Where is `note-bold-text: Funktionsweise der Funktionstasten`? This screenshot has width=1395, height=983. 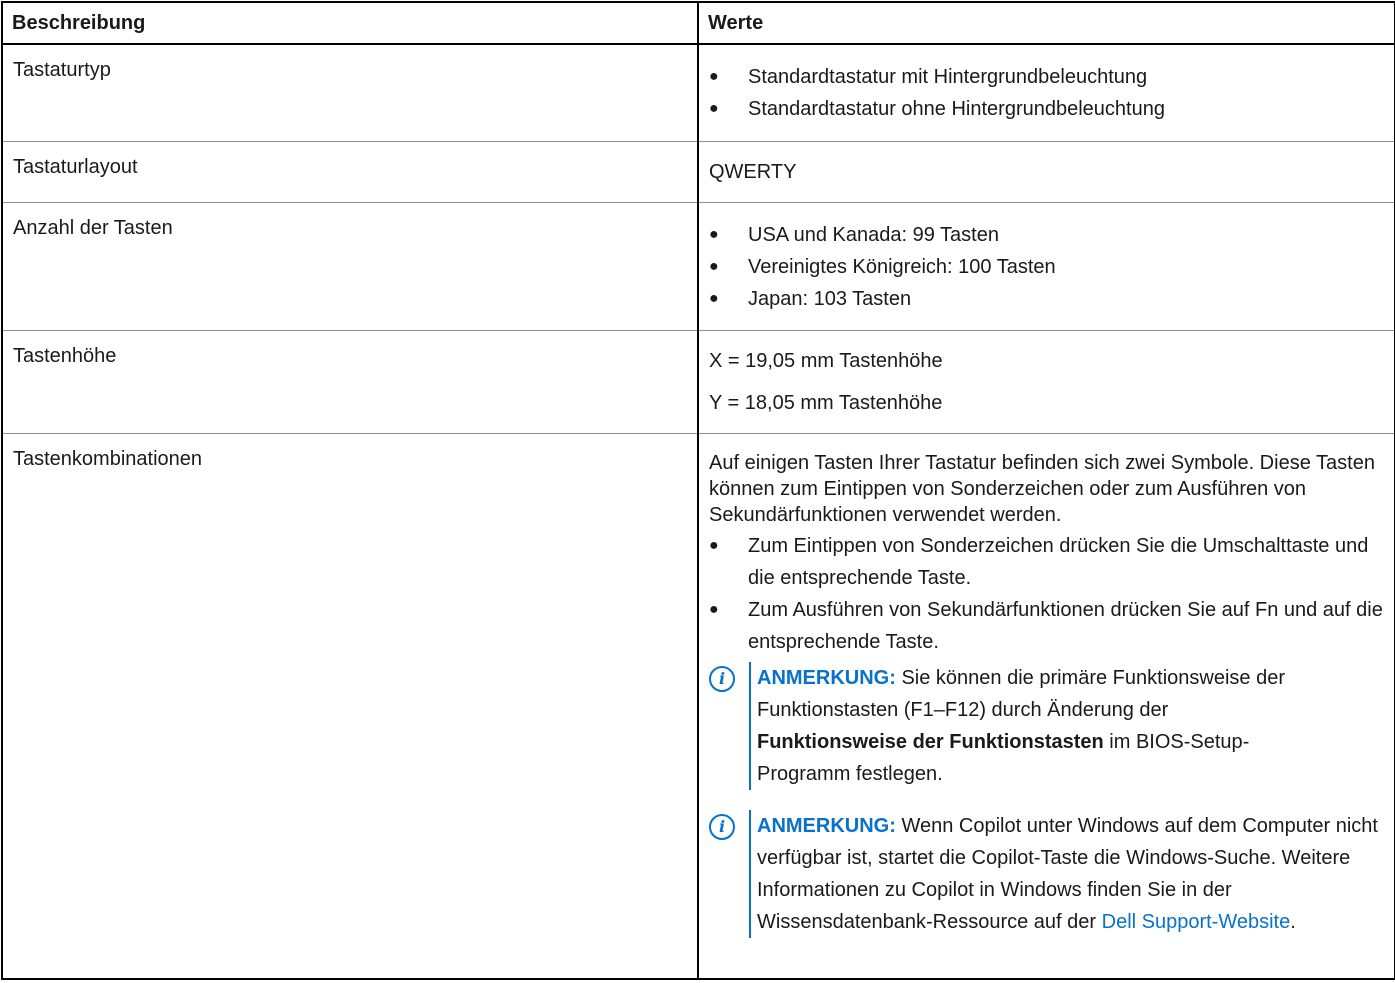
note-bold-text: Funktionsweise der Funktionstasten is located at coordinates (930, 741).